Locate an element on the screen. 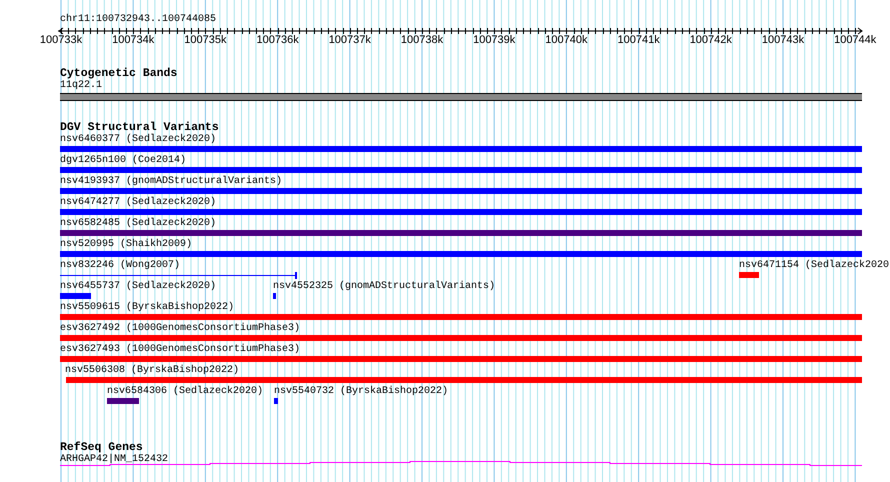  tick-label: 100743k is located at coordinates (783, 40).